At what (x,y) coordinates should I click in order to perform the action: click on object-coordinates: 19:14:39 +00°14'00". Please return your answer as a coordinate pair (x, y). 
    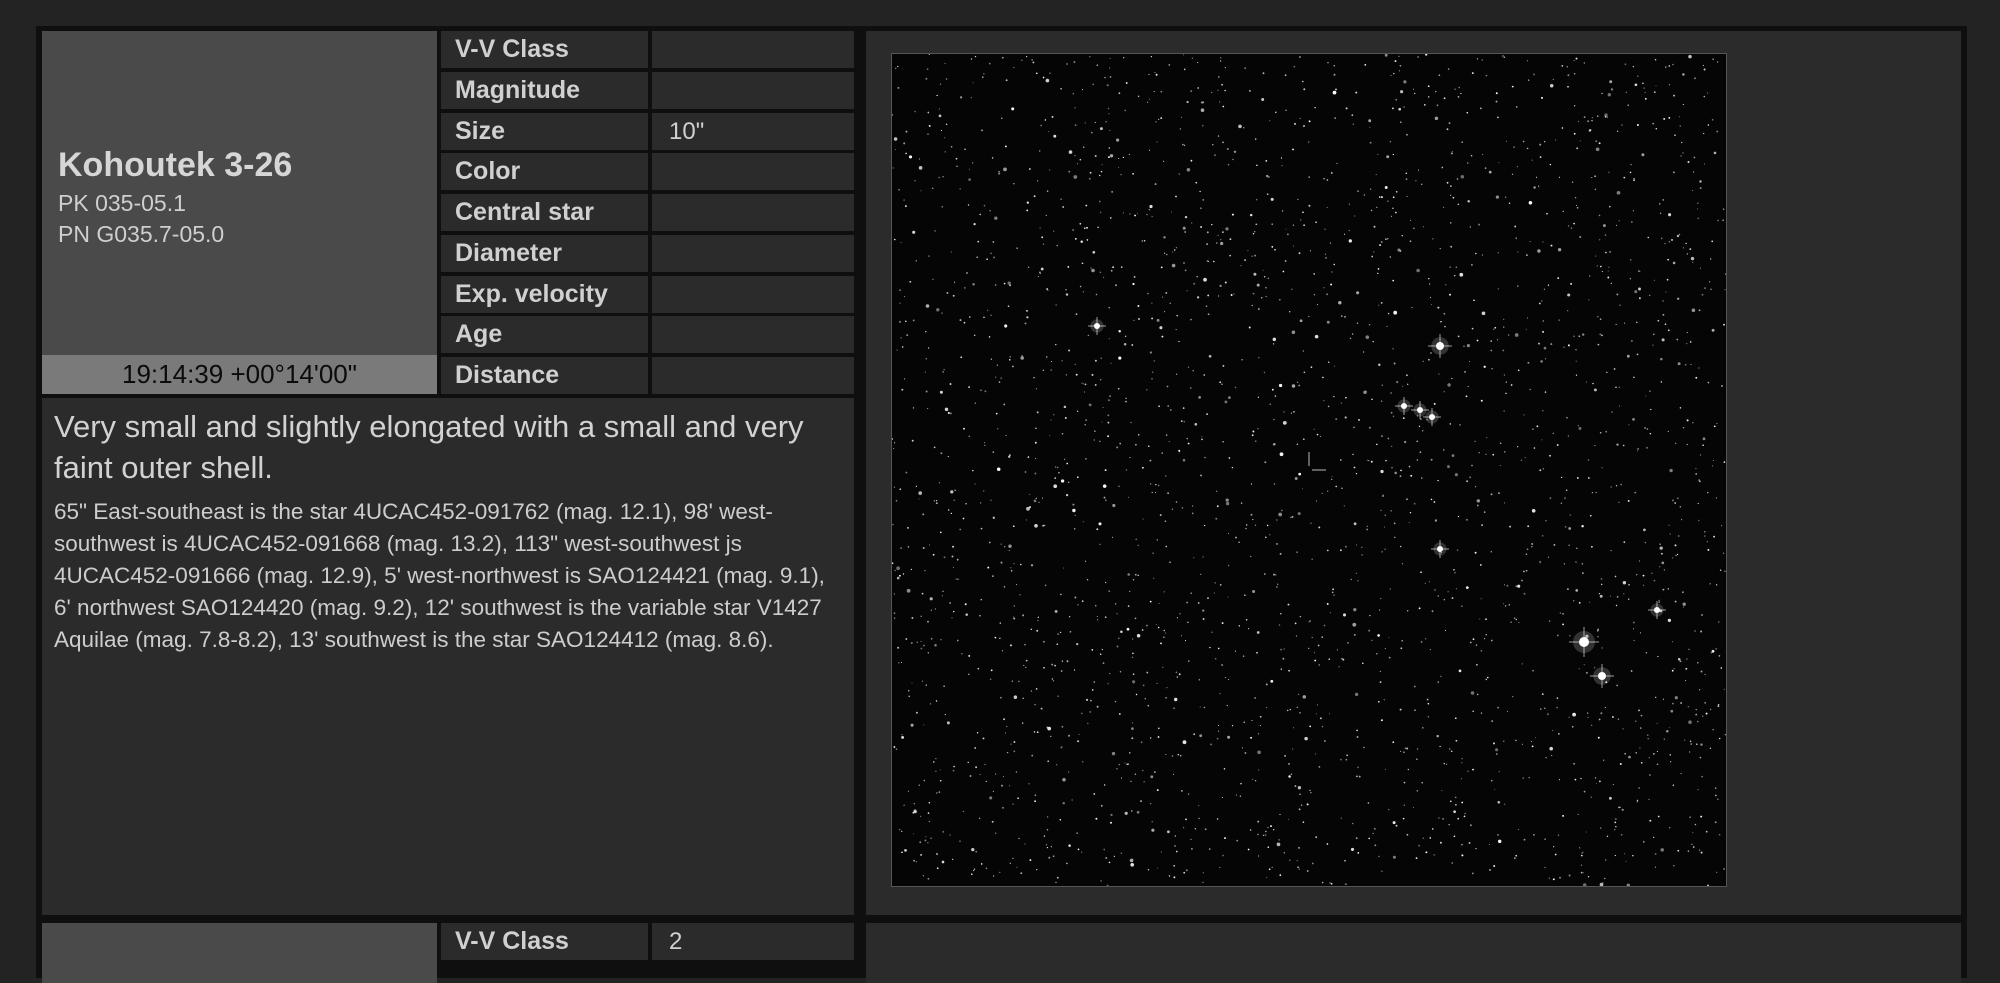
    Looking at the image, I should click on (239, 374).